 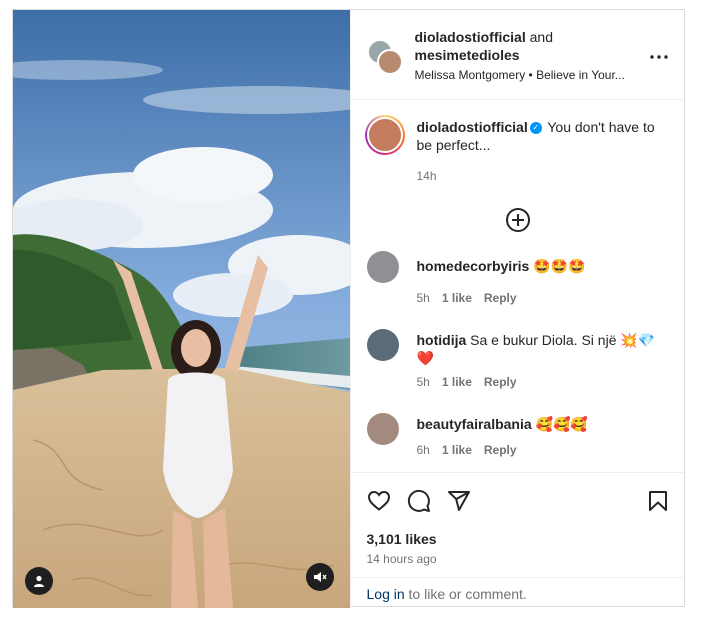 I want to click on post-actions: 3,101 likes 14 hours ago, so click(x=518, y=524).